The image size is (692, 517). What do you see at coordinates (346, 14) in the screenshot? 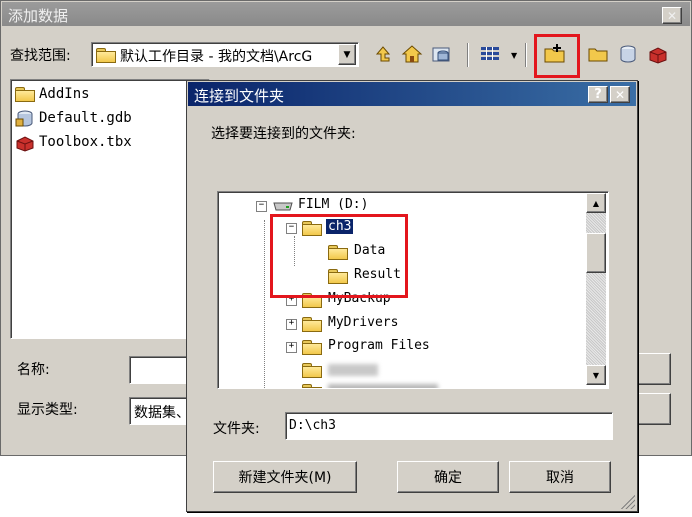
I see `add-data-titlebar: 添加数据 ✕` at bounding box center [346, 14].